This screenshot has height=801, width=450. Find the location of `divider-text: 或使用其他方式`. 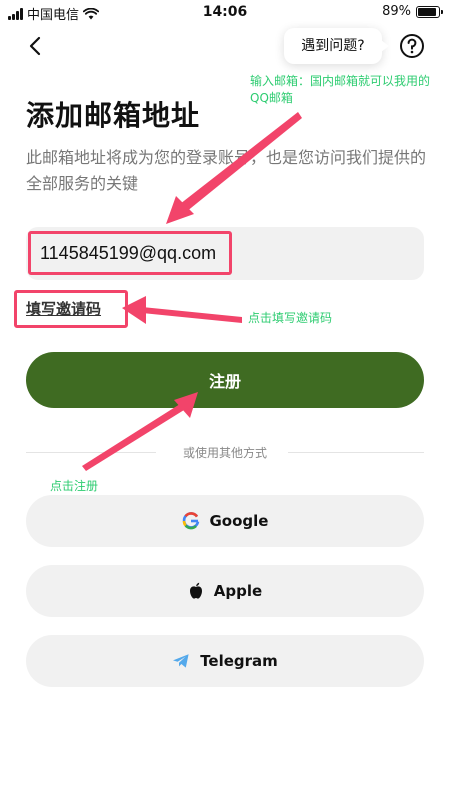

divider-text: 或使用其他方式 is located at coordinates (224, 453).